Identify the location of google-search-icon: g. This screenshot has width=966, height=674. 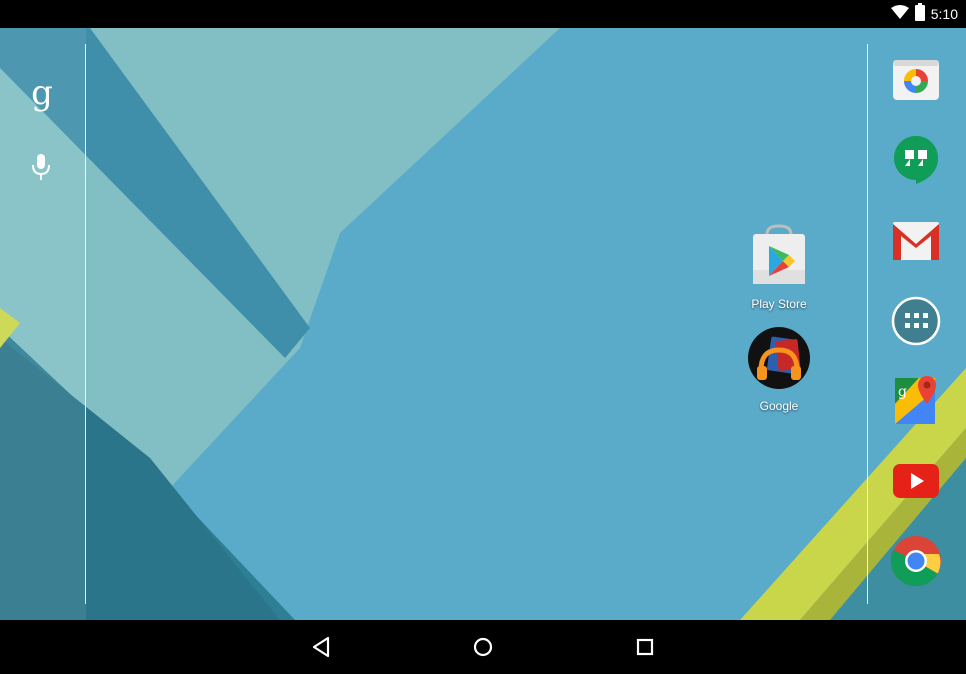
(42, 94).